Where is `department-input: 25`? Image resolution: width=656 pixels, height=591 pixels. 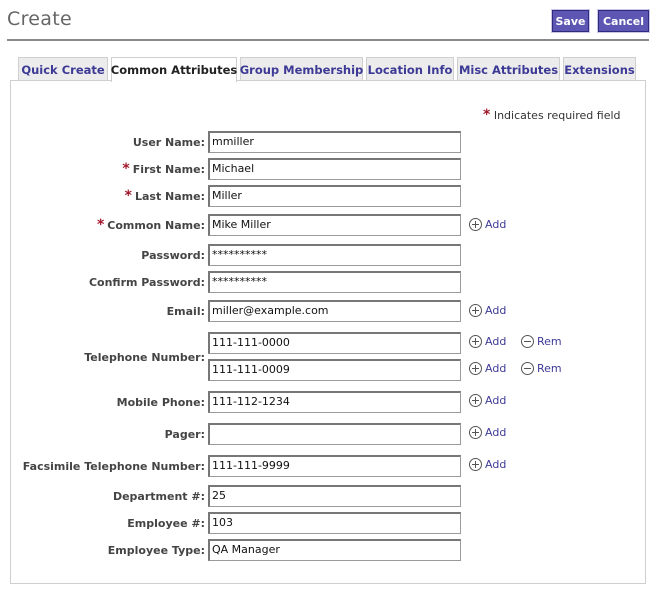 department-input: 25 is located at coordinates (334, 496).